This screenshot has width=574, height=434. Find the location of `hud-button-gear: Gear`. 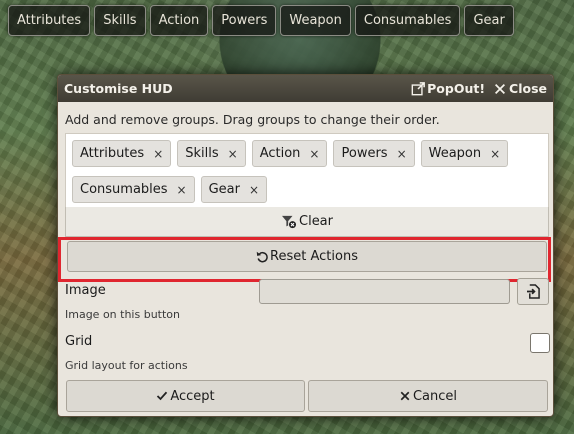

hud-button-gear: Gear is located at coordinates (489, 20).